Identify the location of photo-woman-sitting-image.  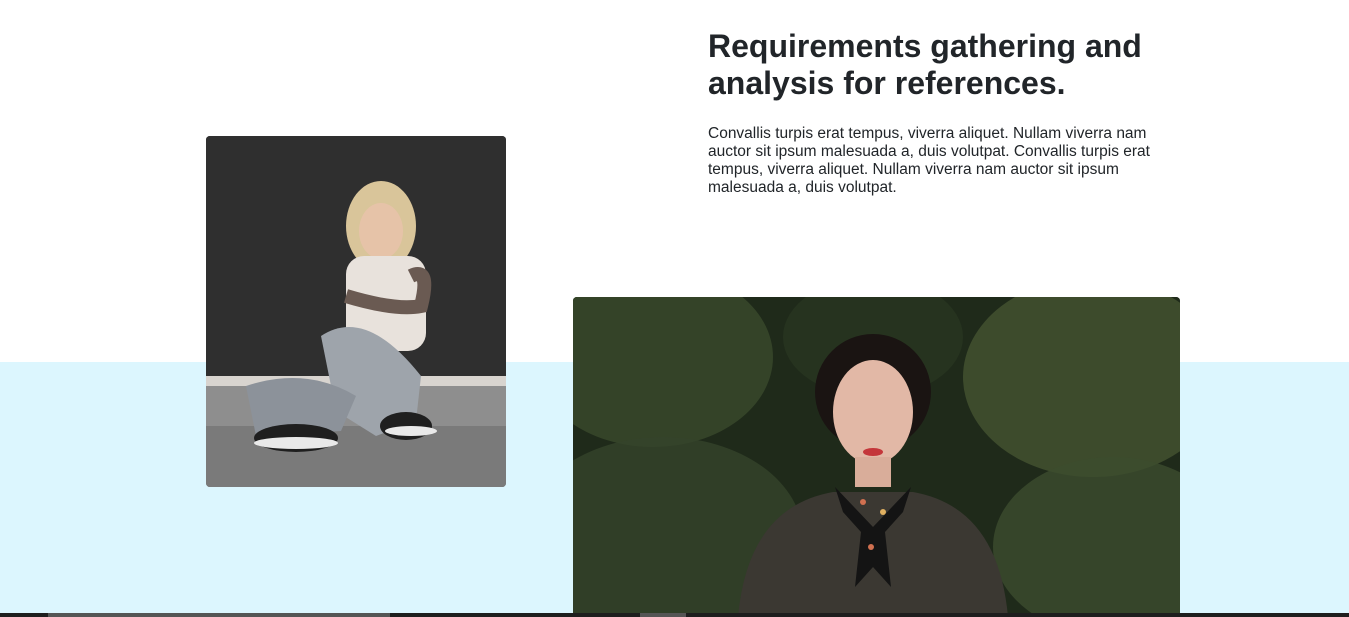
(356, 311).